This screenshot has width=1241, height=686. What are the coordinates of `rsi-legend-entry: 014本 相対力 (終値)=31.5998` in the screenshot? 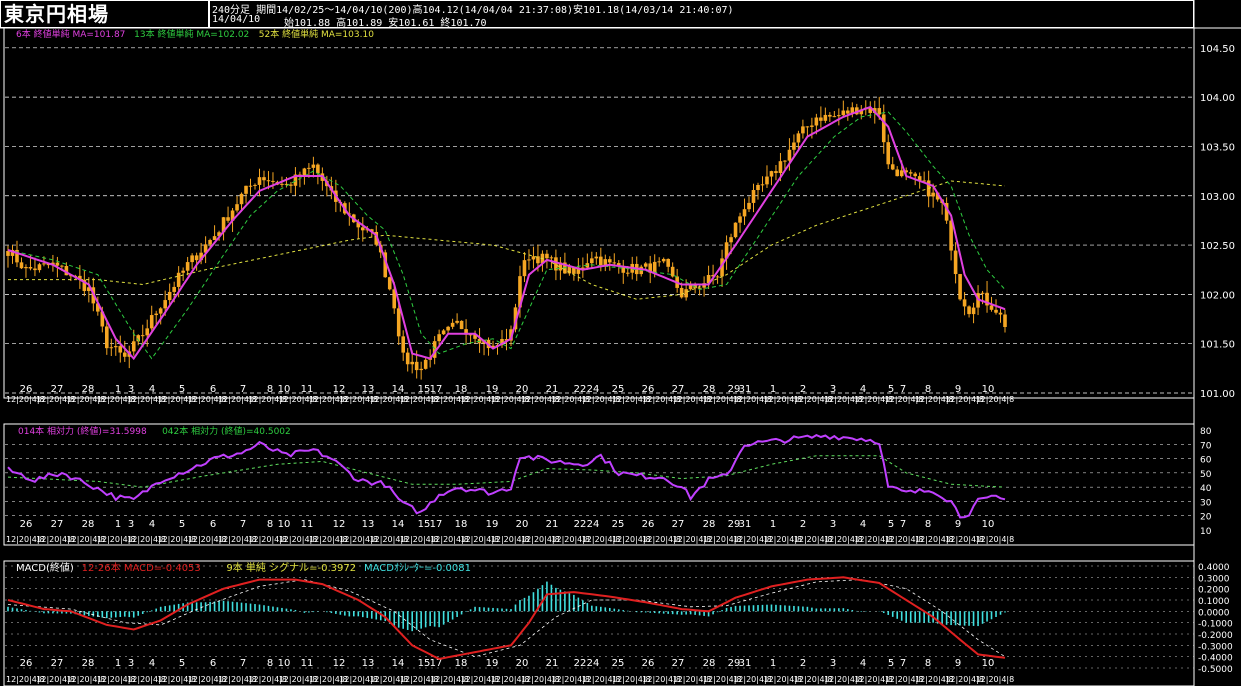 It's located at (82, 431).